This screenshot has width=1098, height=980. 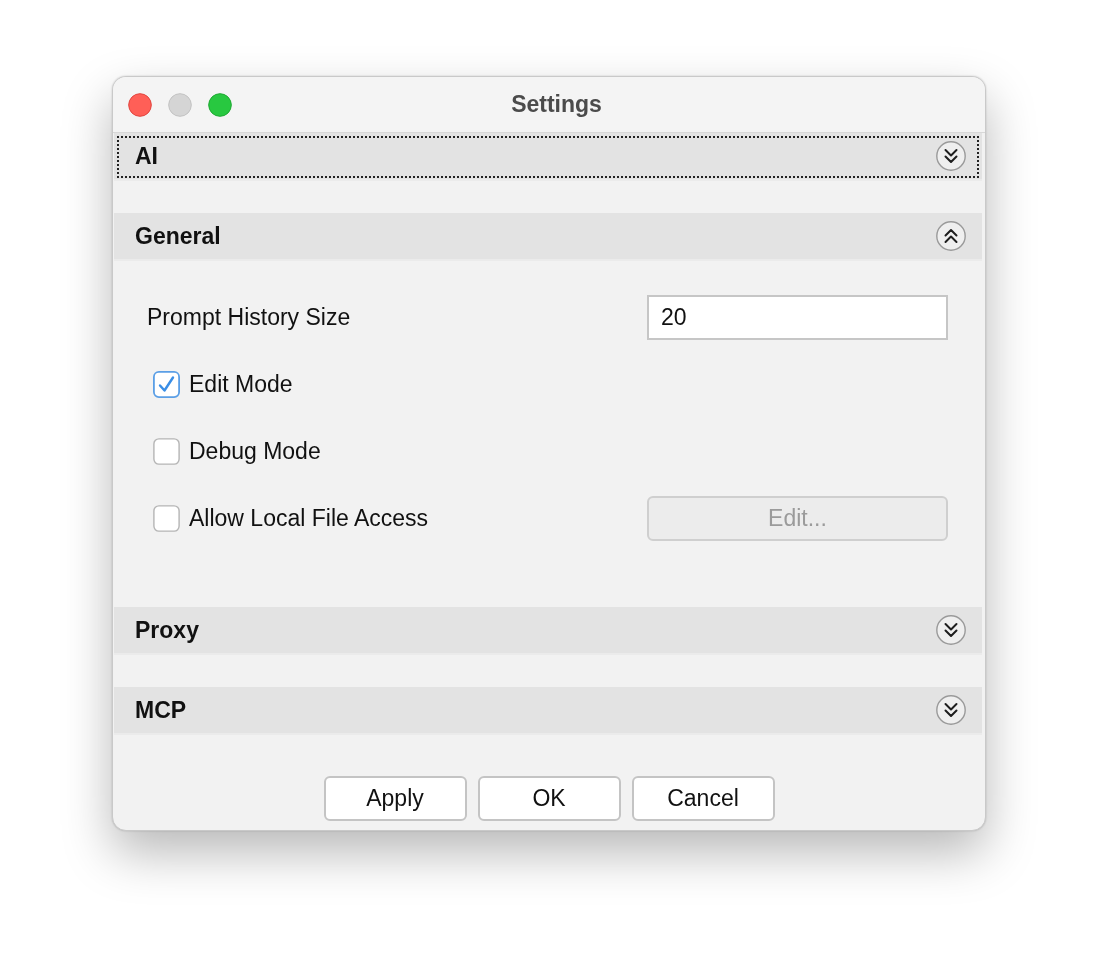 I want to click on close-icon, so click(x=140, y=104).